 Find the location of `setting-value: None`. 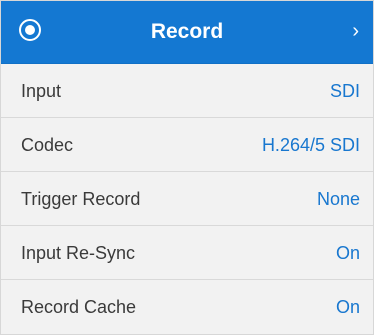

setting-value: None is located at coordinates (338, 199).